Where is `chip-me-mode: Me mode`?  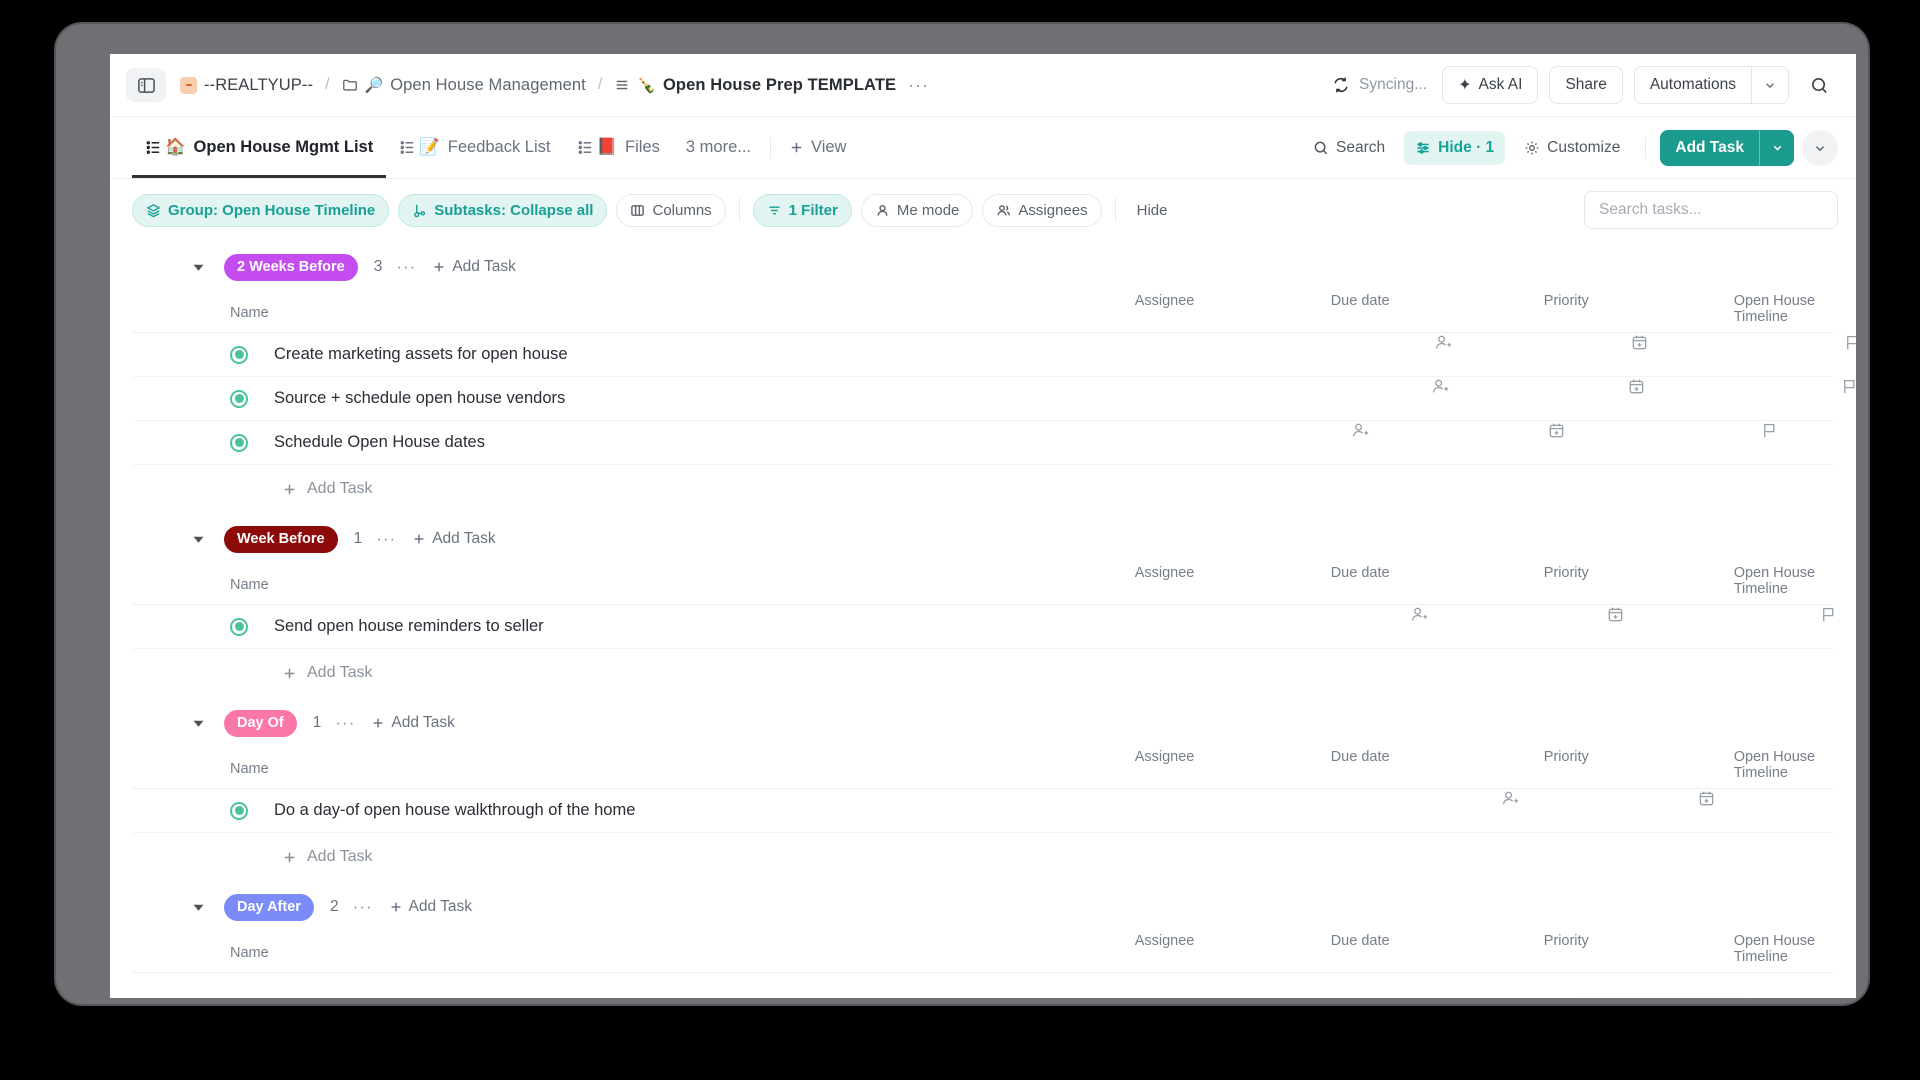 chip-me-mode: Me mode is located at coordinates (917, 210).